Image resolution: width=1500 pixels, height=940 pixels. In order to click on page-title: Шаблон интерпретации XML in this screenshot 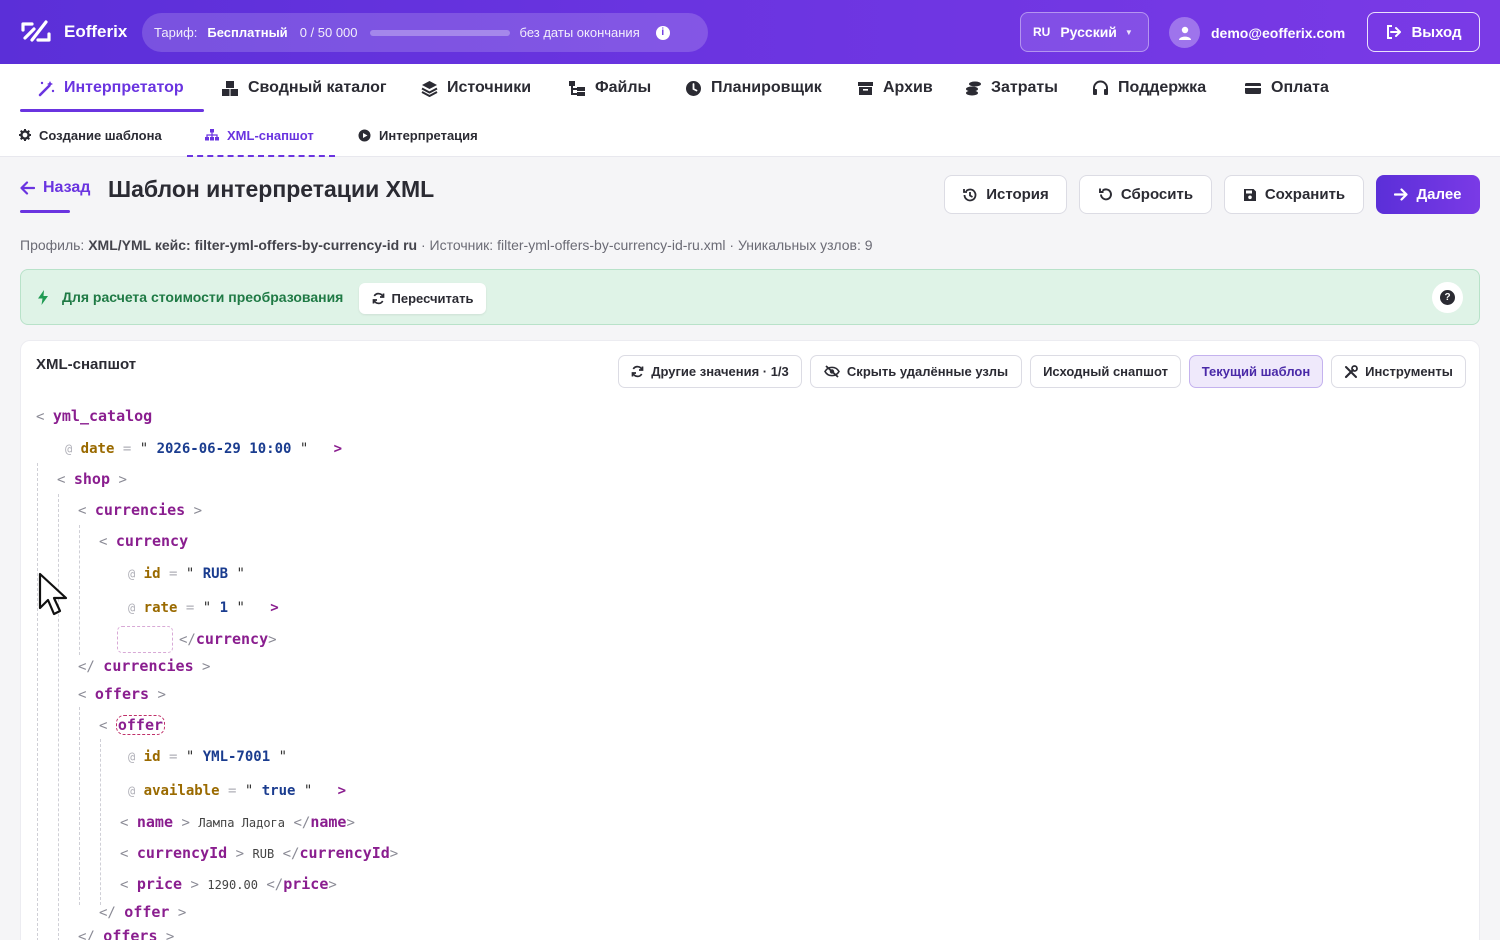, I will do `click(271, 189)`.